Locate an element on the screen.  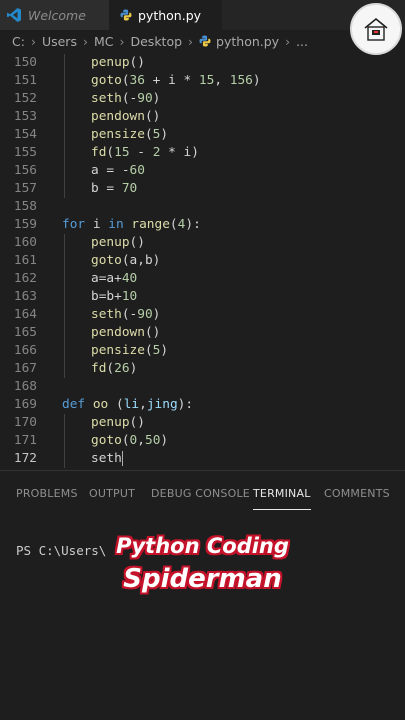
line-number: 160 is located at coordinates (25, 242).